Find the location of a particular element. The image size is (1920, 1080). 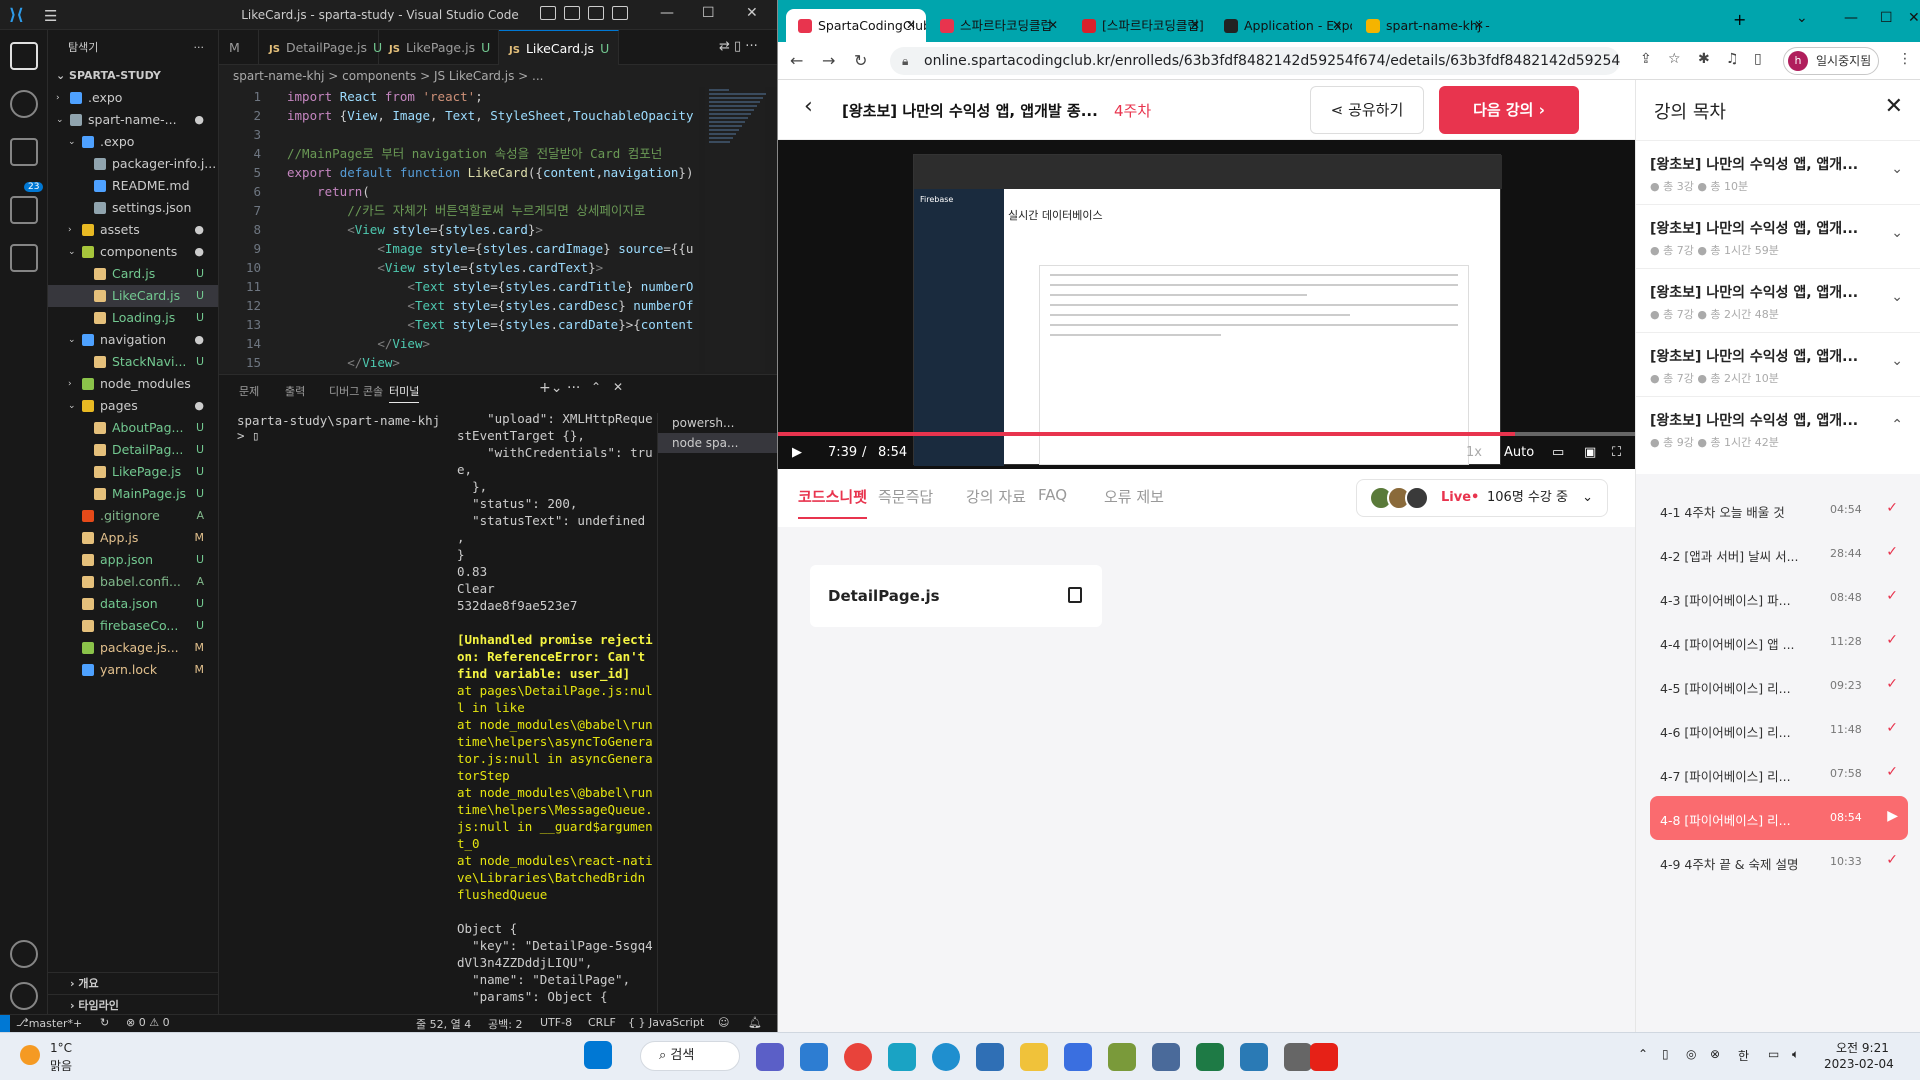

lesson-item: 4-3 [파이어베이스] 파... 08:48 ✓ is located at coordinates (1779, 598).